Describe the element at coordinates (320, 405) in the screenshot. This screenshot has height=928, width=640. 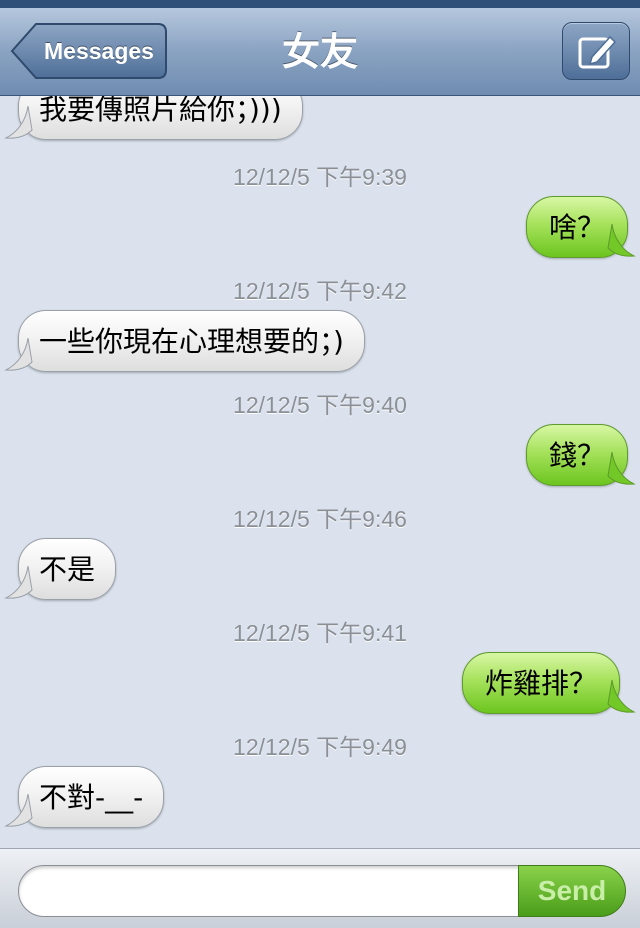
I see `timestamp: 12/12/5 下午9:40` at that location.